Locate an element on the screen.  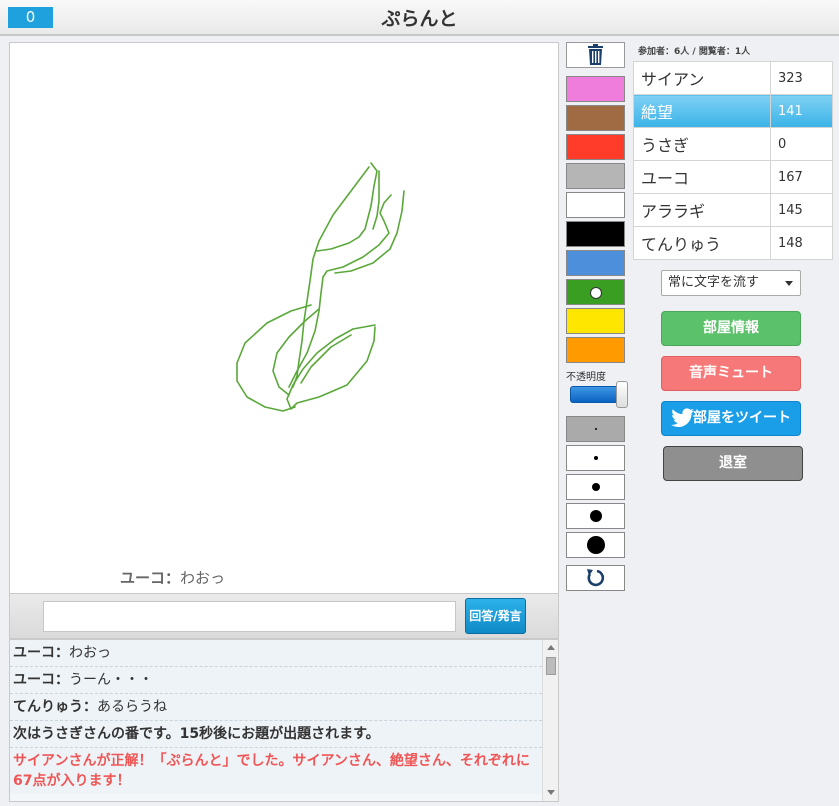
chat-name: てんりゅう is located at coordinates (48, 707).